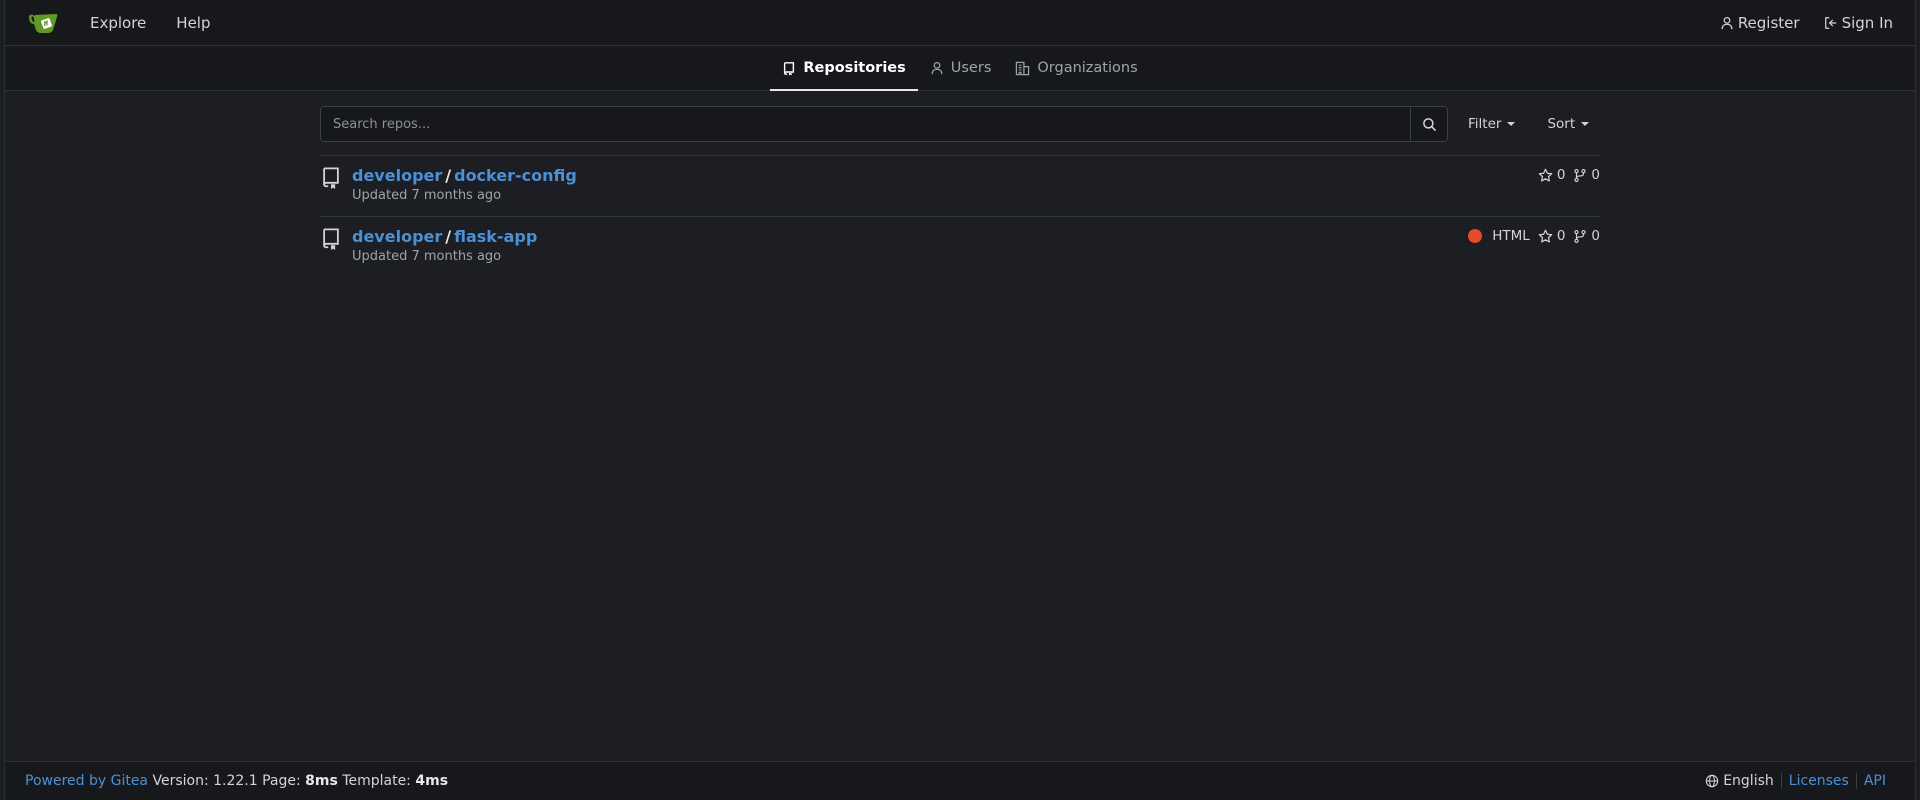 Image resolution: width=1920 pixels, height=800 pixels. I want to click on language-selector-label: English, so click(1748, 781).